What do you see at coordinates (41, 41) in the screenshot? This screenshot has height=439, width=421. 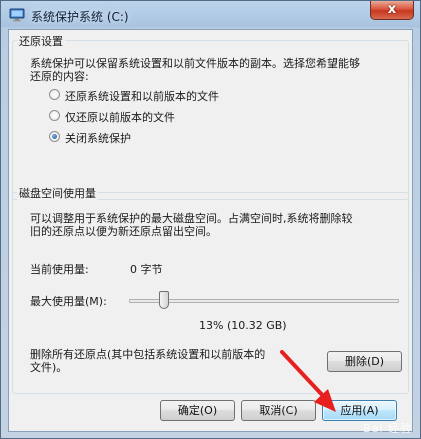 I see `restore-settings-title: 还原设置` at bounding box center [41, 41].